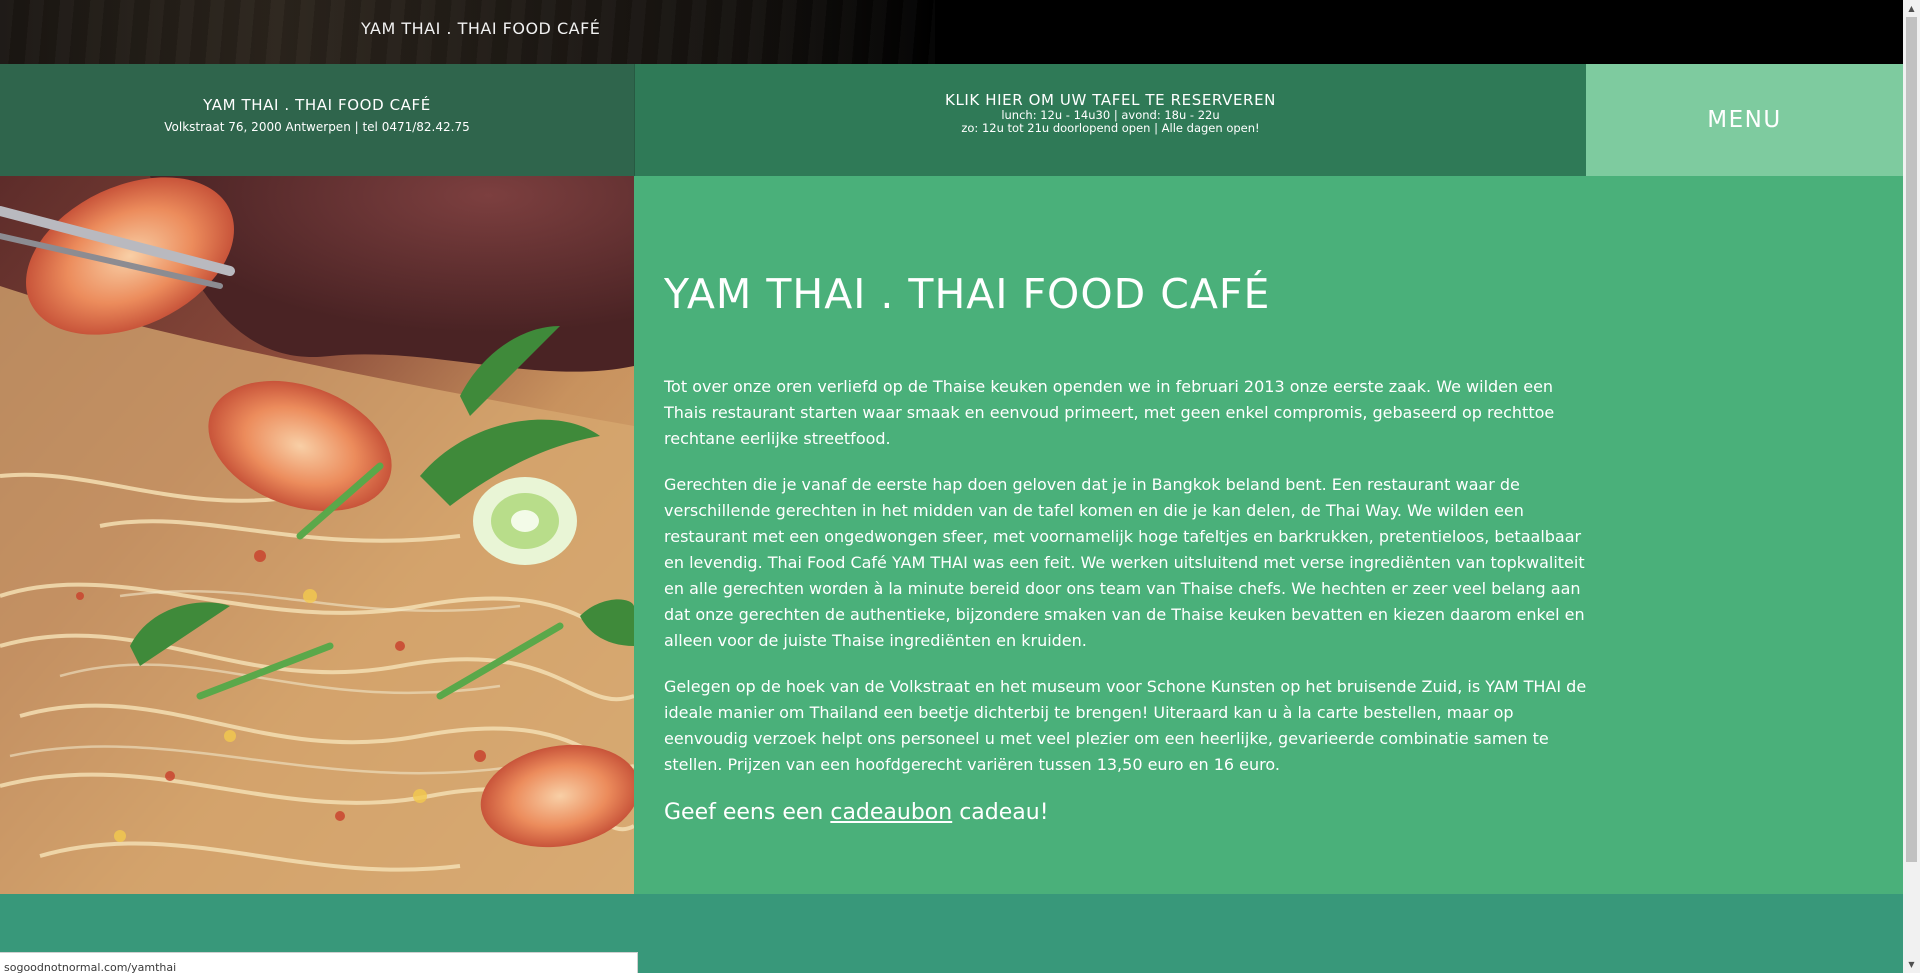 The height and width of the screenshot is (973, 1920). I want to click on top-bar-title: YAM THAI . THAI FOOD CAFÉ, so click(480, 28).